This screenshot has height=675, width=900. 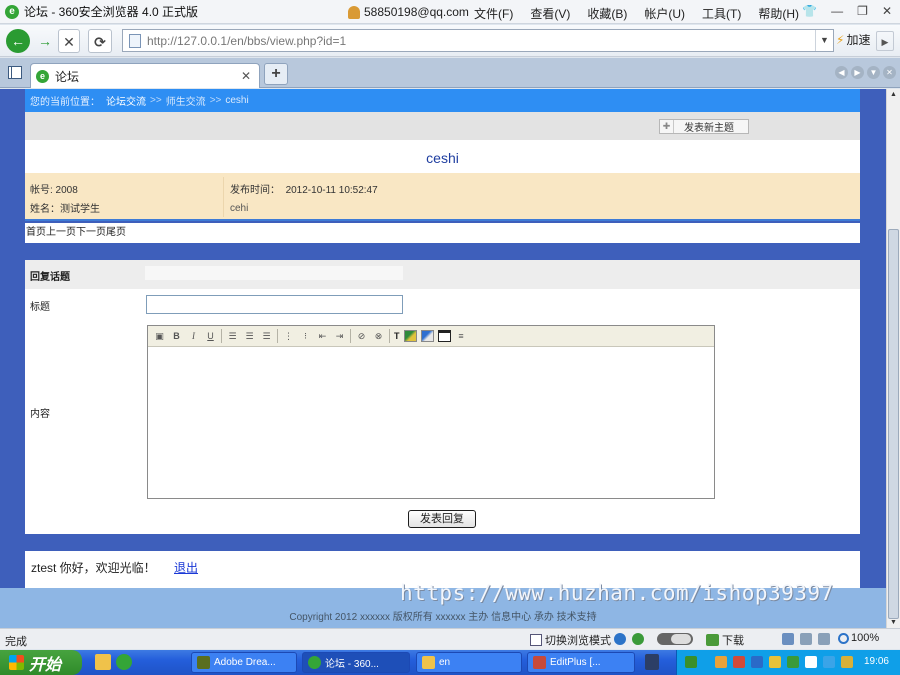 What do you see at coordinates (862, 11) in the screenshot?
I see `restore-button: ❐` at bounding box center [862, 11].